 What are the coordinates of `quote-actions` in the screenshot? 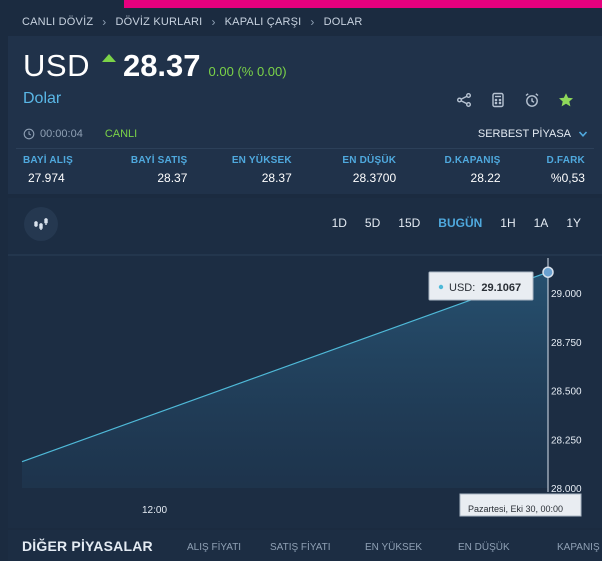 It's located at (515, 100).